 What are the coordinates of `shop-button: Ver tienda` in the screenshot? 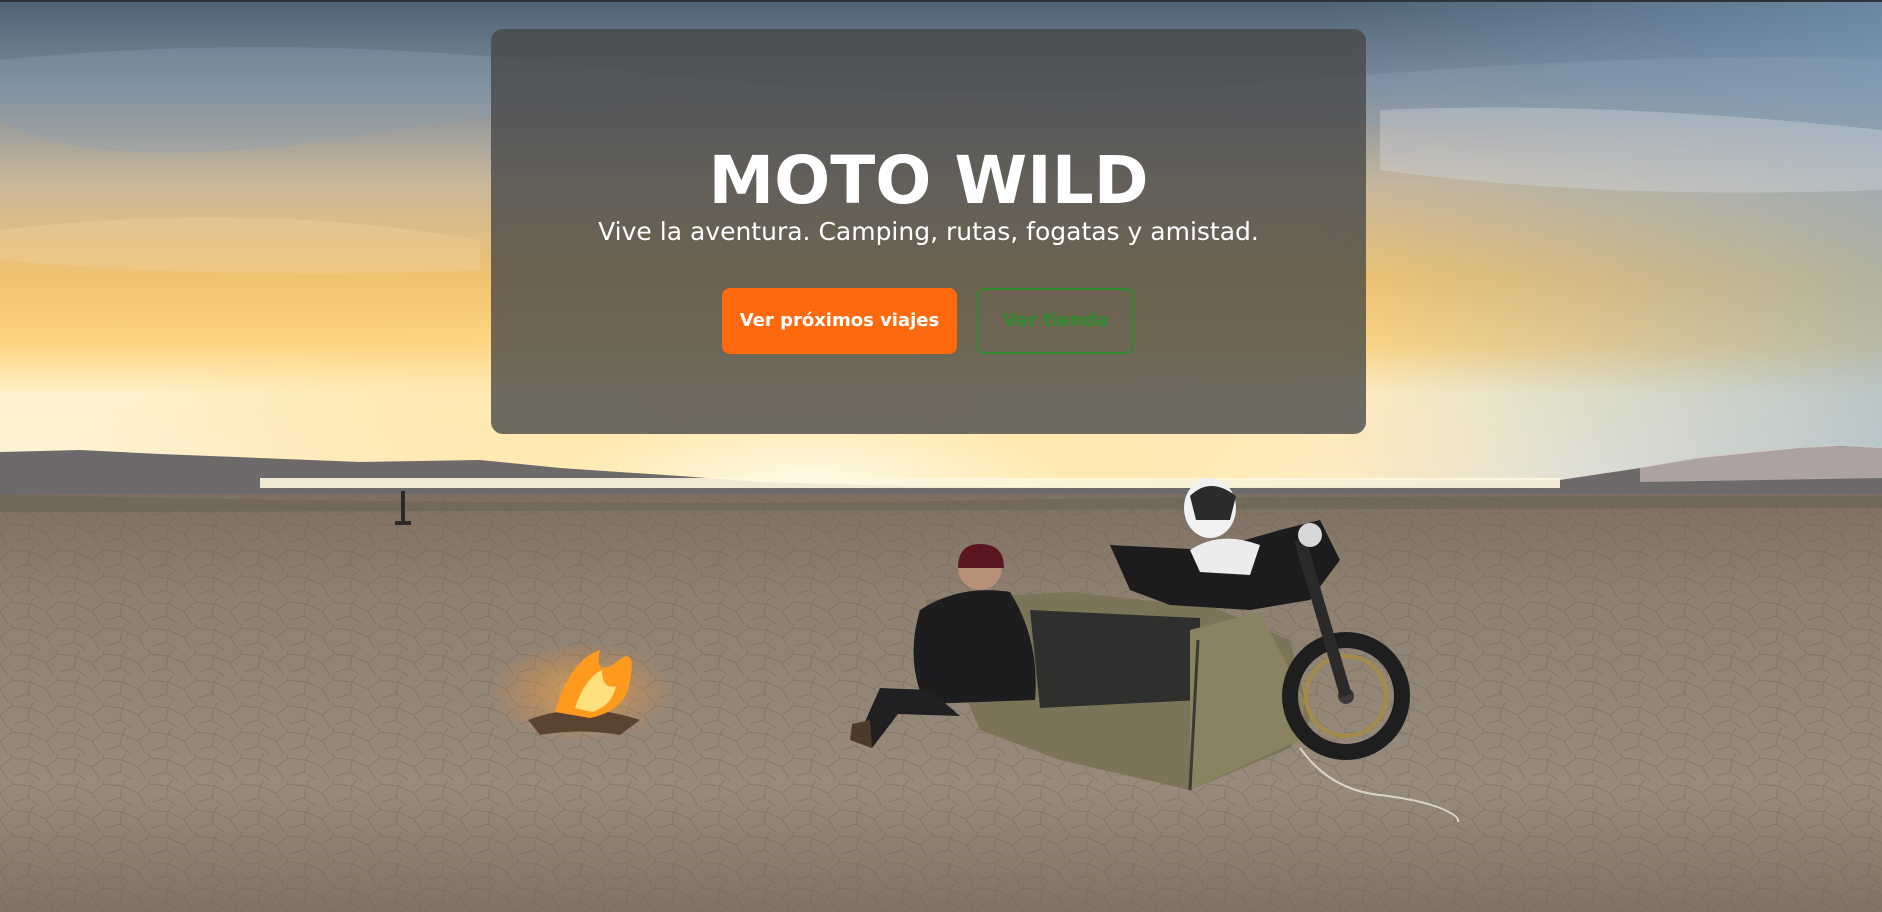 It's located at (1055, 321).